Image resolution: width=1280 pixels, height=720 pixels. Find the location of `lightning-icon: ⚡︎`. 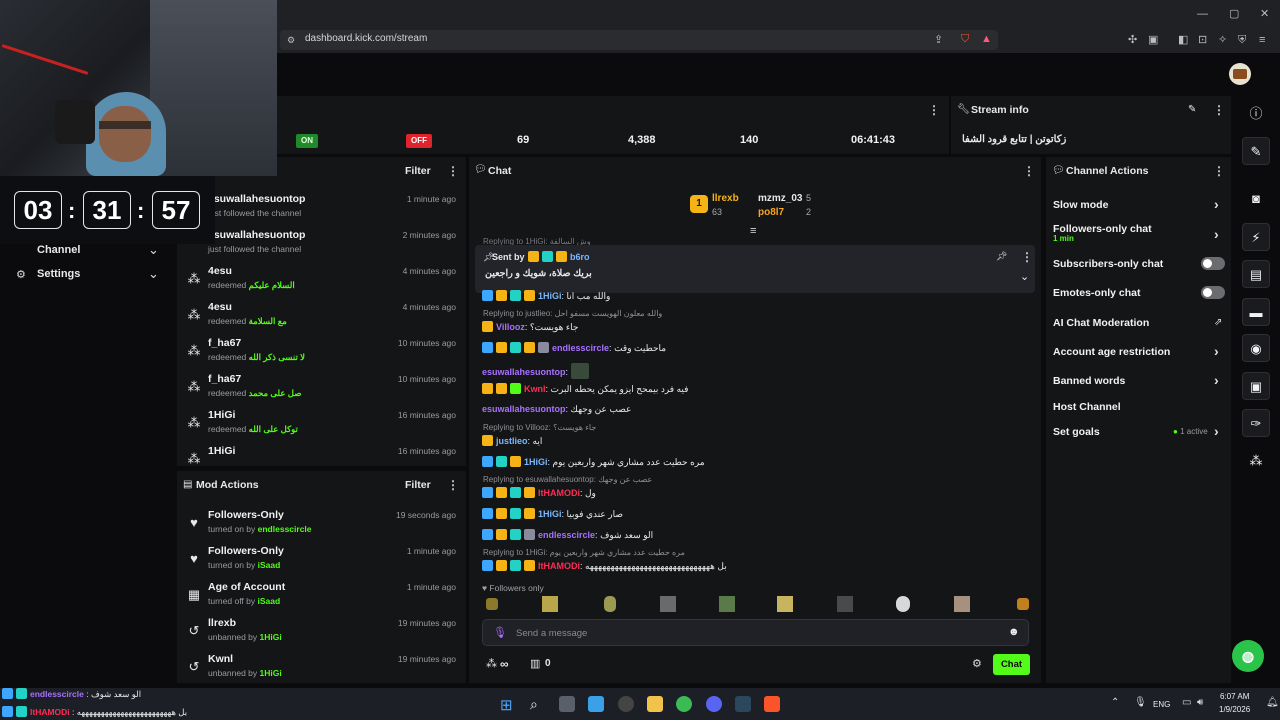

lightning-icon: ⚡︎ is located at coordinates (1256, 237).